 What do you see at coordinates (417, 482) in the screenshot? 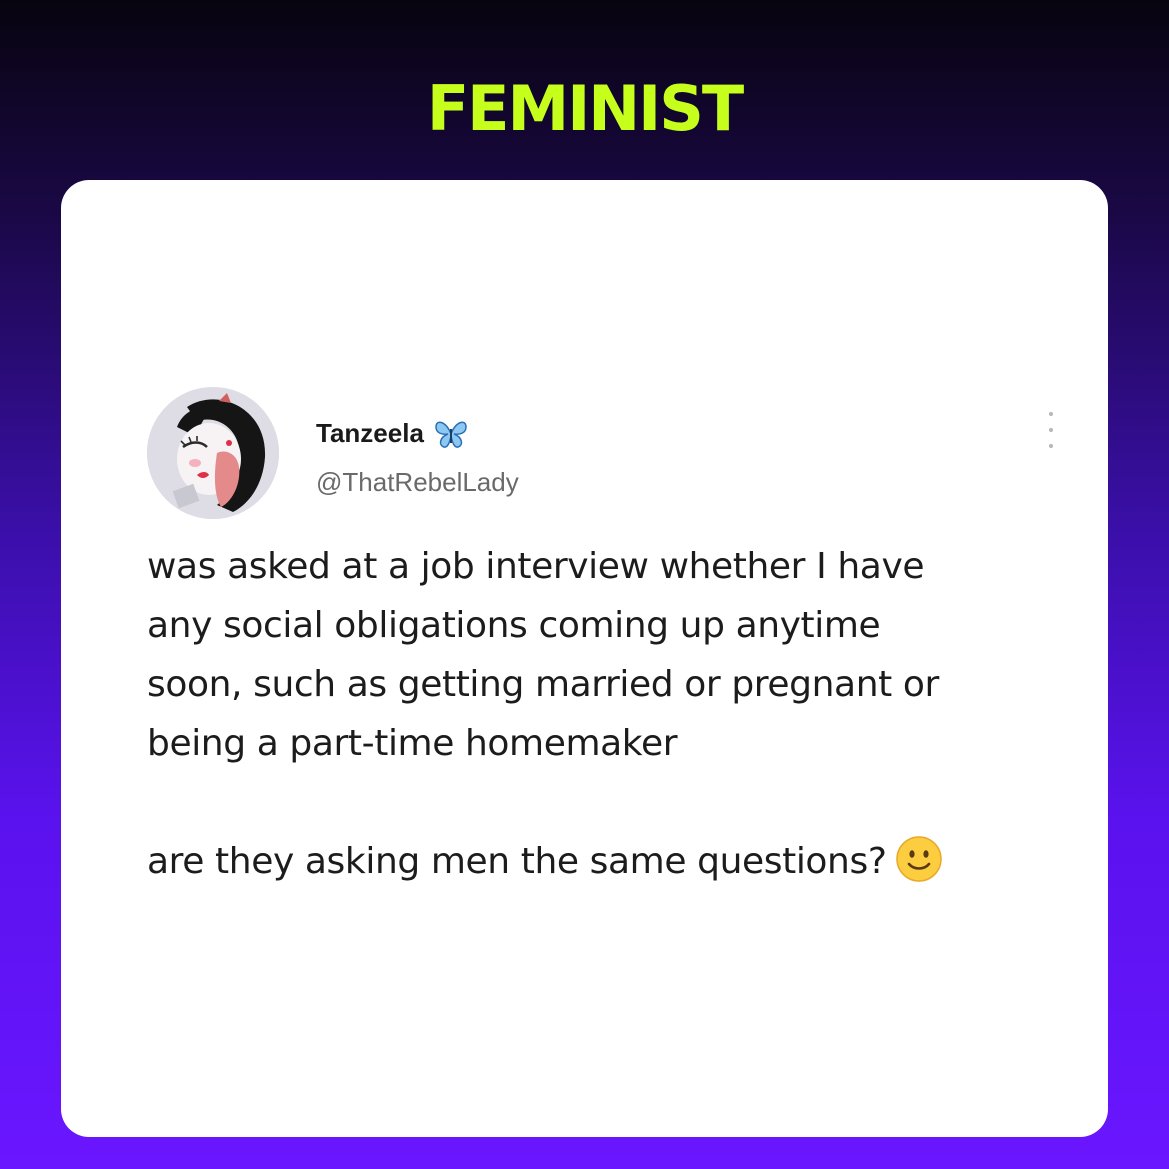
I see `author-handle: @ThatRebelLady` at bounding box center [417, 482].